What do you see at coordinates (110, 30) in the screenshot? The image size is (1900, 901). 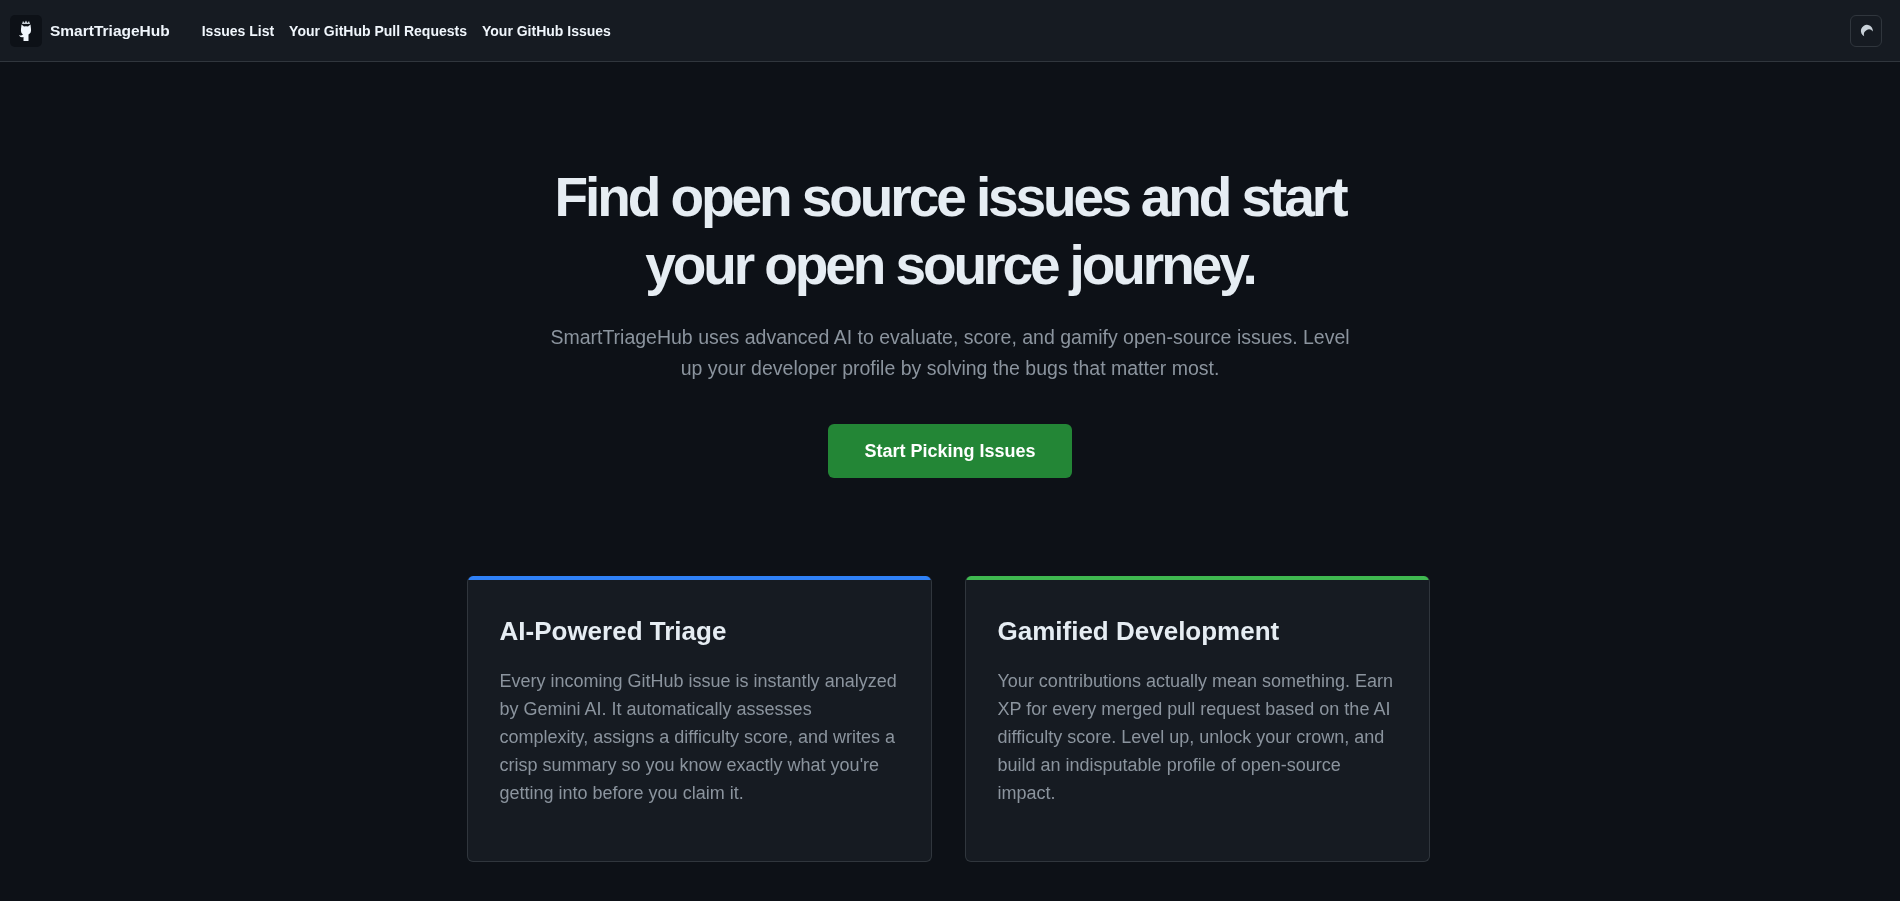 I see `brand-name: SmartTriageHub` at bounding box center [110, 30].